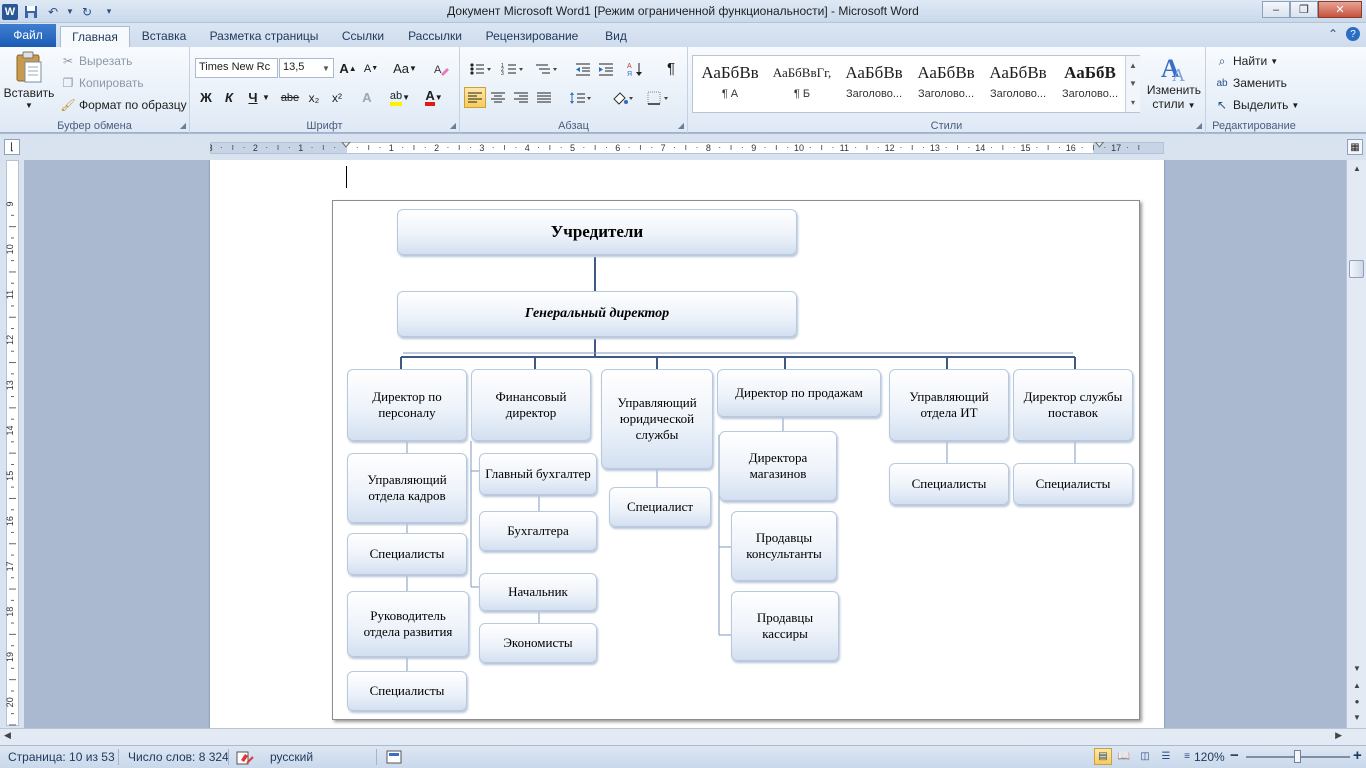 This screenshot has height=768, width=1366. What do you see at coordinates (1250, 83) in the screenshot?
I see `replace-button: ab Заменить` at bounding box center [1250, 83].